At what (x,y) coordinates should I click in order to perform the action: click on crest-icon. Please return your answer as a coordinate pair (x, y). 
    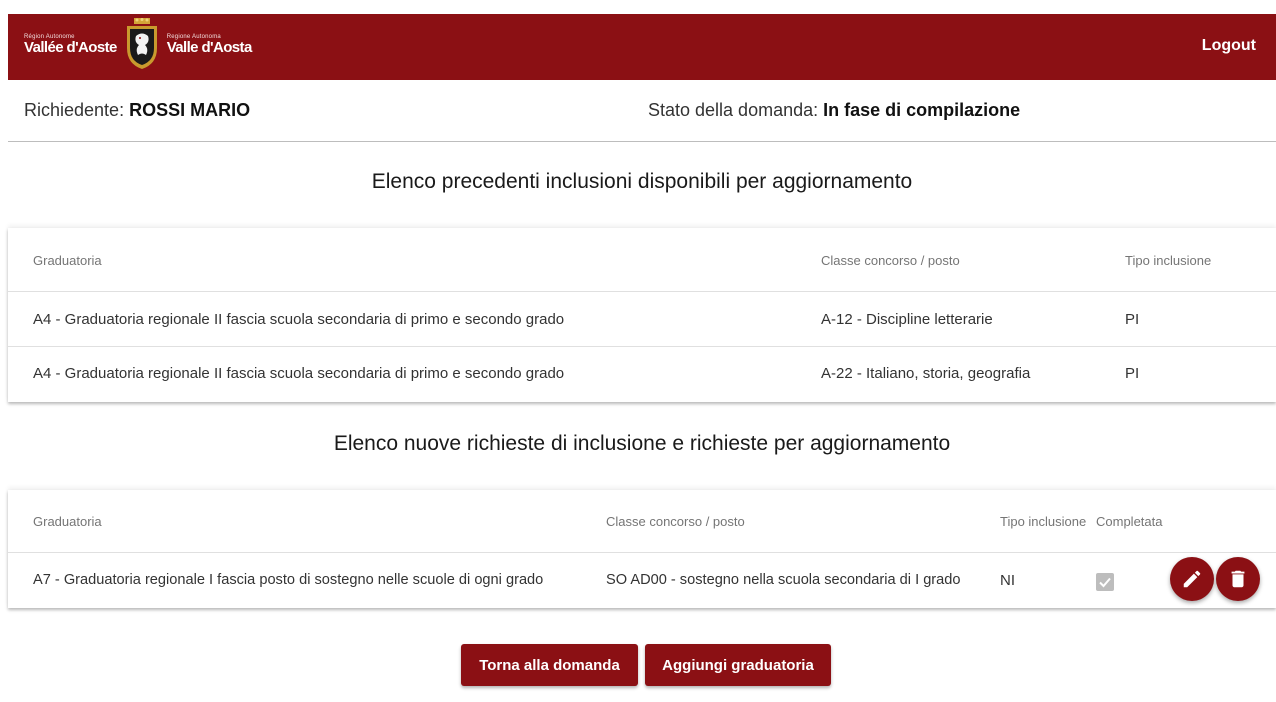
    Looking at the image, I should click on (141, 43).